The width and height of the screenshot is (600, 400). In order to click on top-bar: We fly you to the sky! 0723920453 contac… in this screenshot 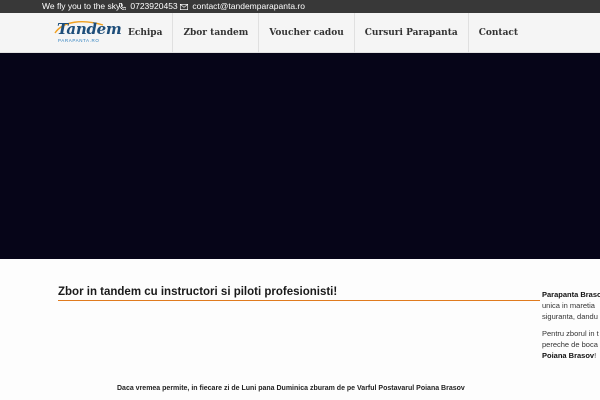, I will do `click(300, 6)`.